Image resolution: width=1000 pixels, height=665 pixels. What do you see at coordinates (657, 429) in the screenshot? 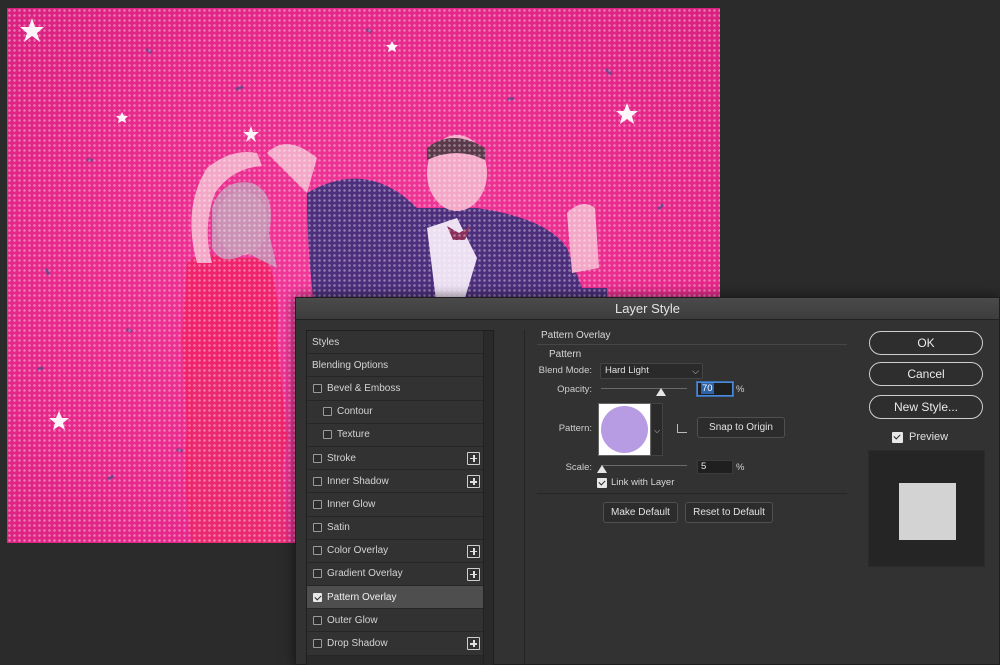
I see `pattern-picker-chevron-icon: ⌵` at bounding box center [657, 429].